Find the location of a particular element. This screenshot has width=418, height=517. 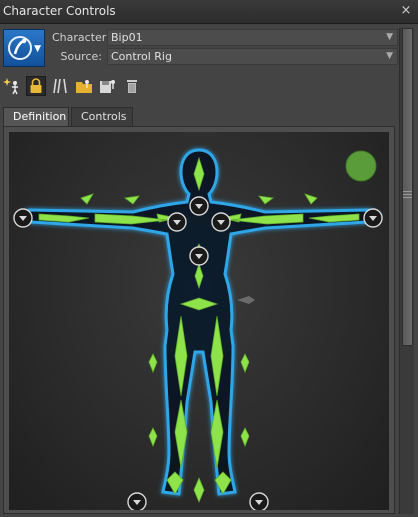

tab-definition-label: Definition is located at coordinates (40, 116).